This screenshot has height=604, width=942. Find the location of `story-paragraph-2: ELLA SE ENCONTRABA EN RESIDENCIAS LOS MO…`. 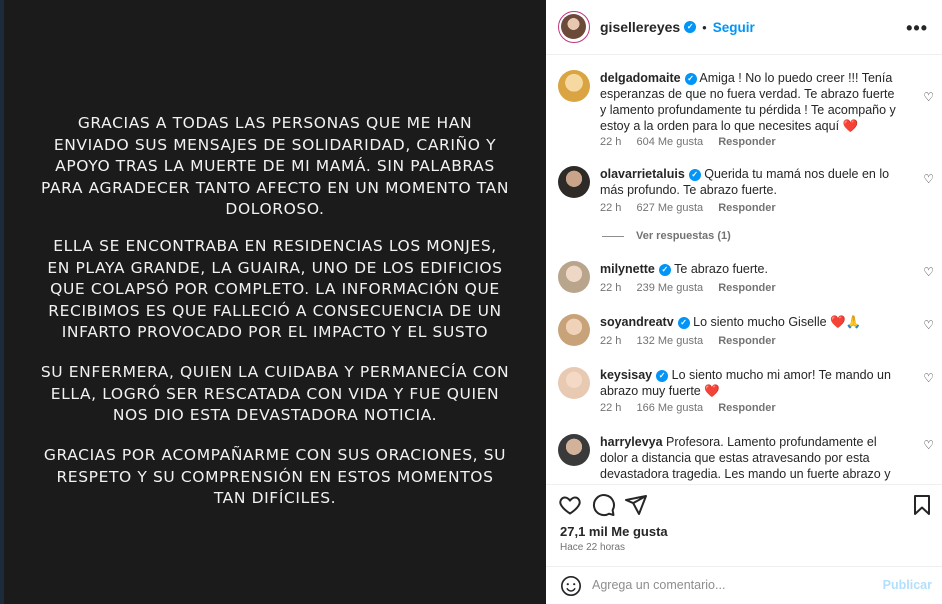

story-paragraph-2: ELLA SE ENCONTRABA EN RESIDENCIAS LOS MO… is located at coordinates (275, 289).